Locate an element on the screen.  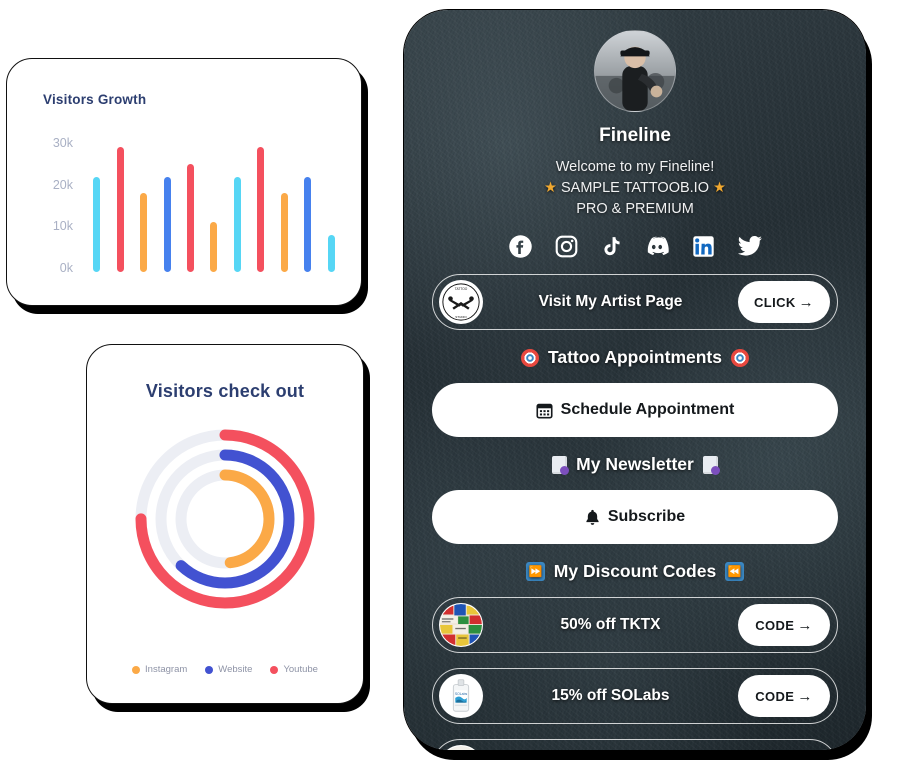
svg-text: TATTOO is located at coordinates (461, 289).